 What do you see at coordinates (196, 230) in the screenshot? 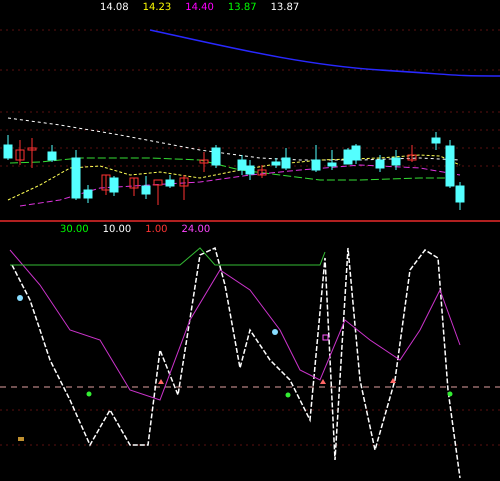
I see `legend-value: 24.00` at bounding box center [196, 230].